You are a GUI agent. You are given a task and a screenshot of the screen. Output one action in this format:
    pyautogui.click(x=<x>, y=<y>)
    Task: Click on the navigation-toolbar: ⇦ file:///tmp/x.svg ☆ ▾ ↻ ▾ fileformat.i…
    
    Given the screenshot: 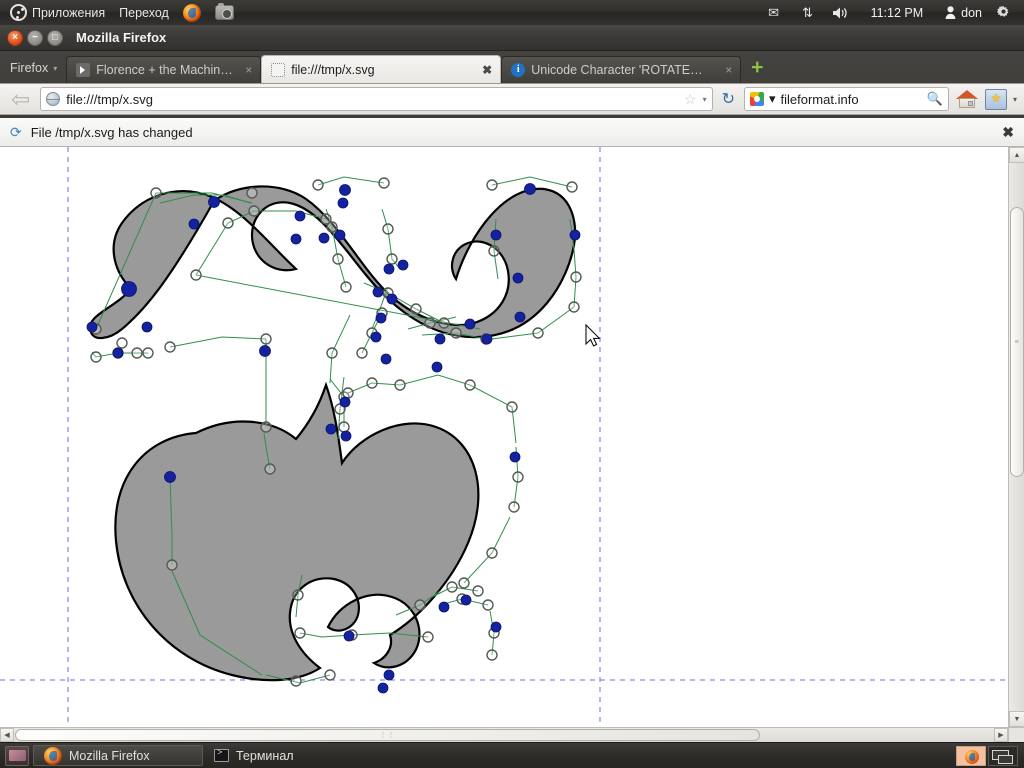 What is the action you would take?
    pyautogui.click(x=512, y=99)
    